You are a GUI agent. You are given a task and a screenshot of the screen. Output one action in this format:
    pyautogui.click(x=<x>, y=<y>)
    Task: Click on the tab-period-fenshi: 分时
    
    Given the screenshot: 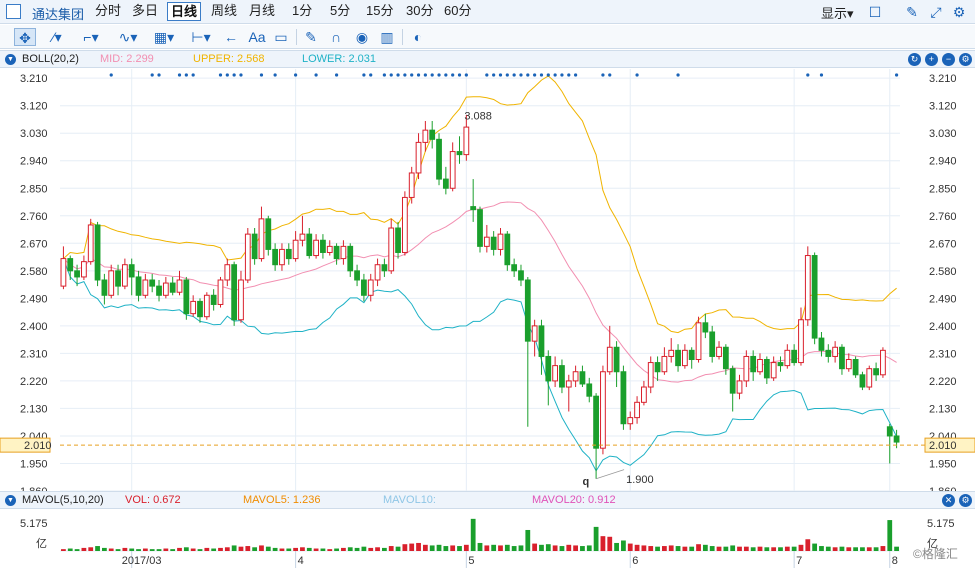 What is the action you would take?
    pyautogui.click(x=108, y=11)
    